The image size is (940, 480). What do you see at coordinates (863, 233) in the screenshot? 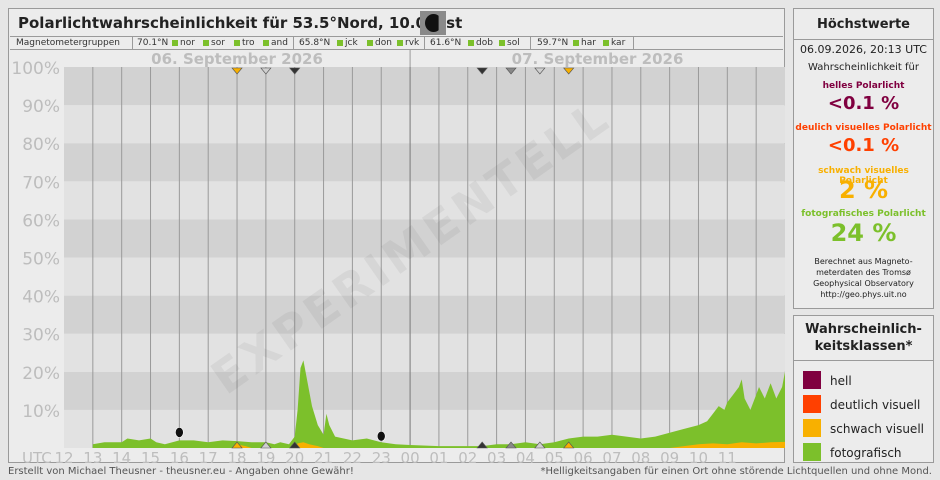
I see `maxima-value-foto: 24 %` at bounding box center [863, 233].